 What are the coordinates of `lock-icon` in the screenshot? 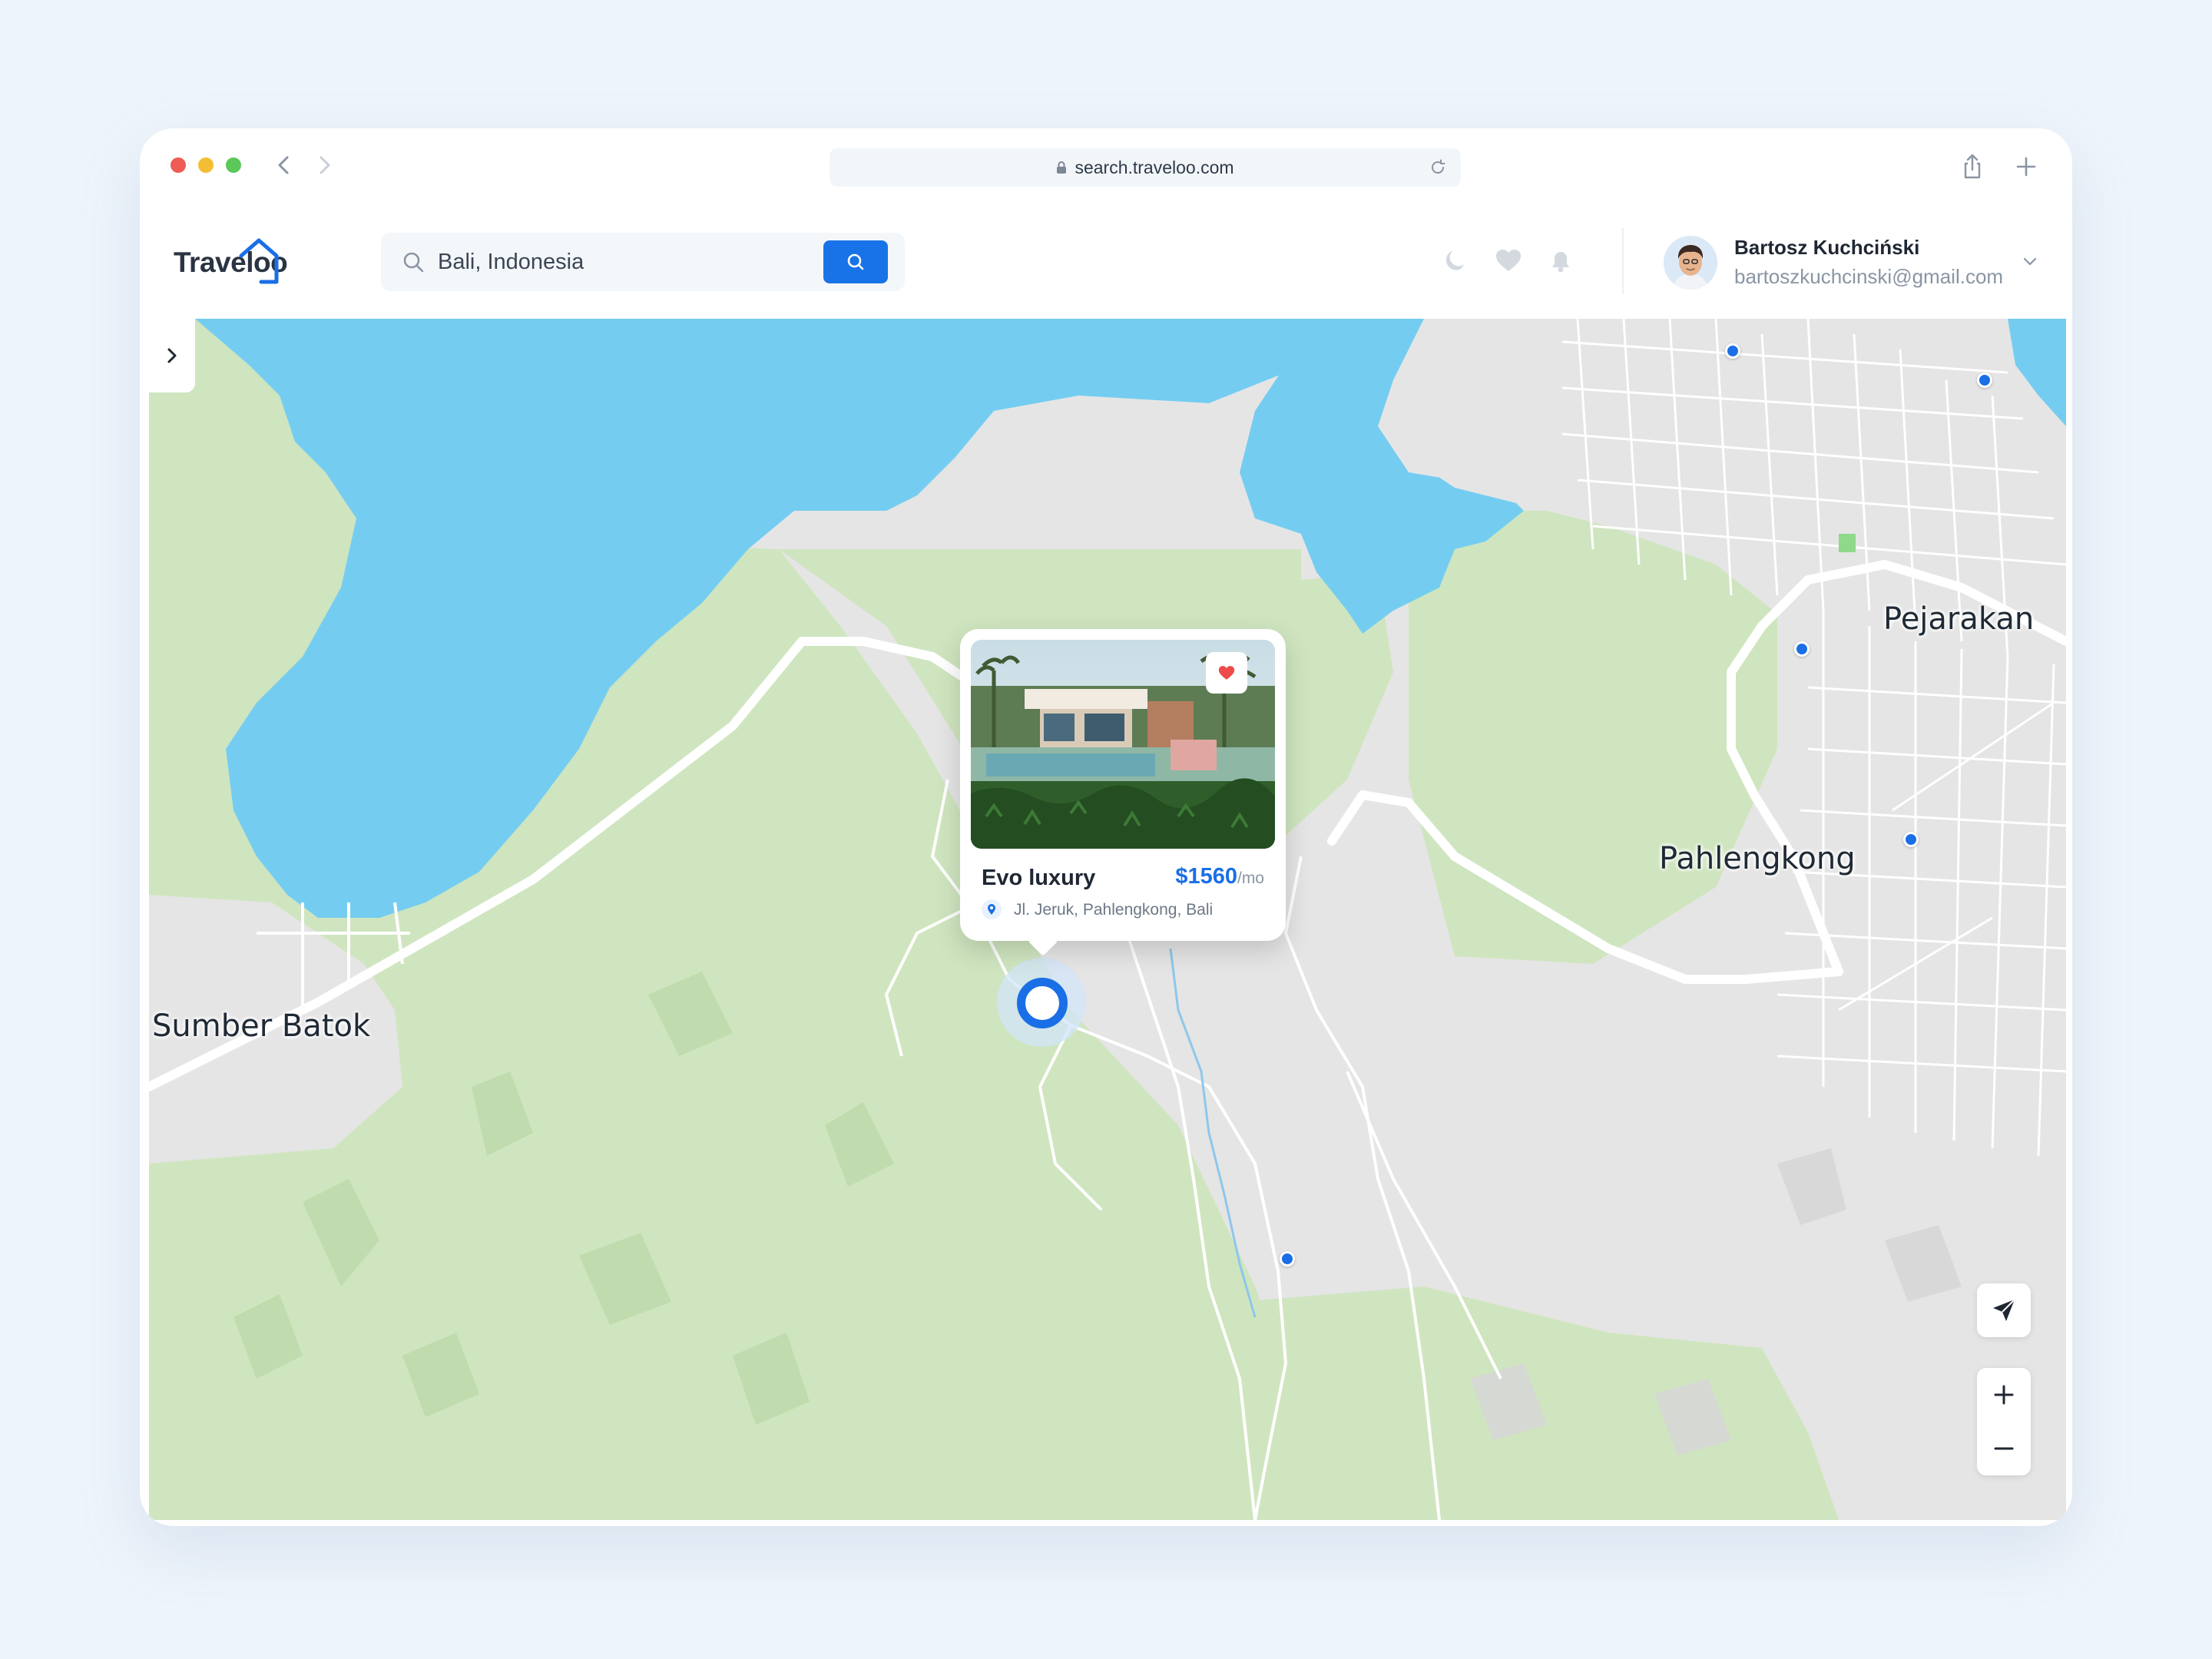 It's located at (1062, 167).